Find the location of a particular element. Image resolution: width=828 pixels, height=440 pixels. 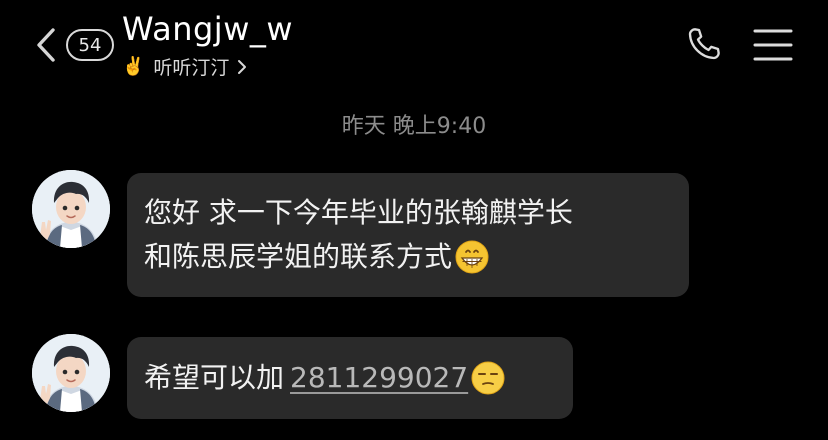

unread-count-badge: 54 is located at coordinates (90, 45).